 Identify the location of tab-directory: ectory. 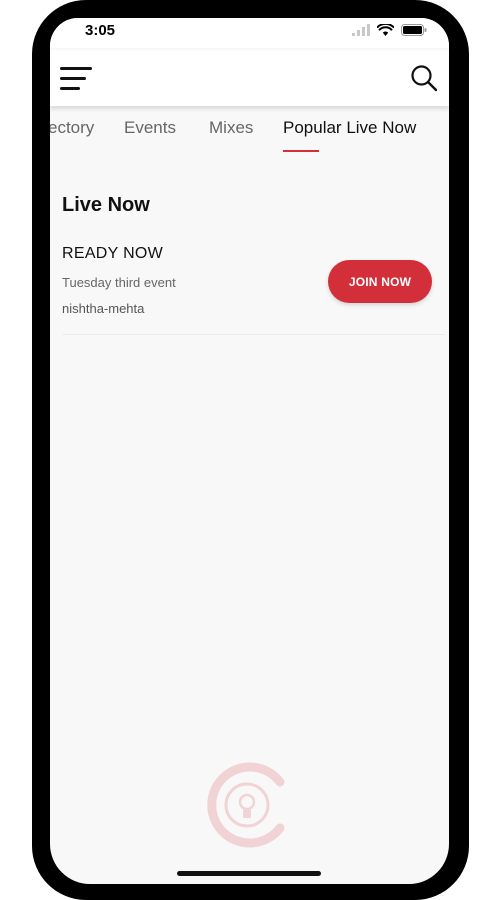
(72, 128).